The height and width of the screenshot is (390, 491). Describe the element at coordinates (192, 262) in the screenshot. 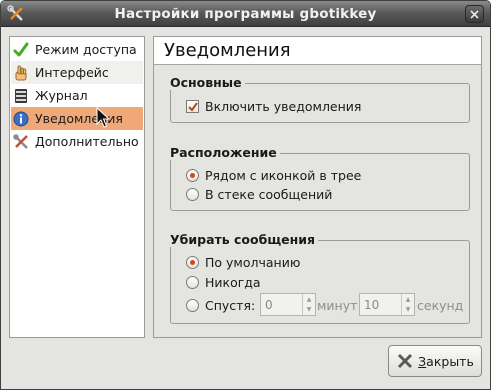

I see `radio-default` at that location.